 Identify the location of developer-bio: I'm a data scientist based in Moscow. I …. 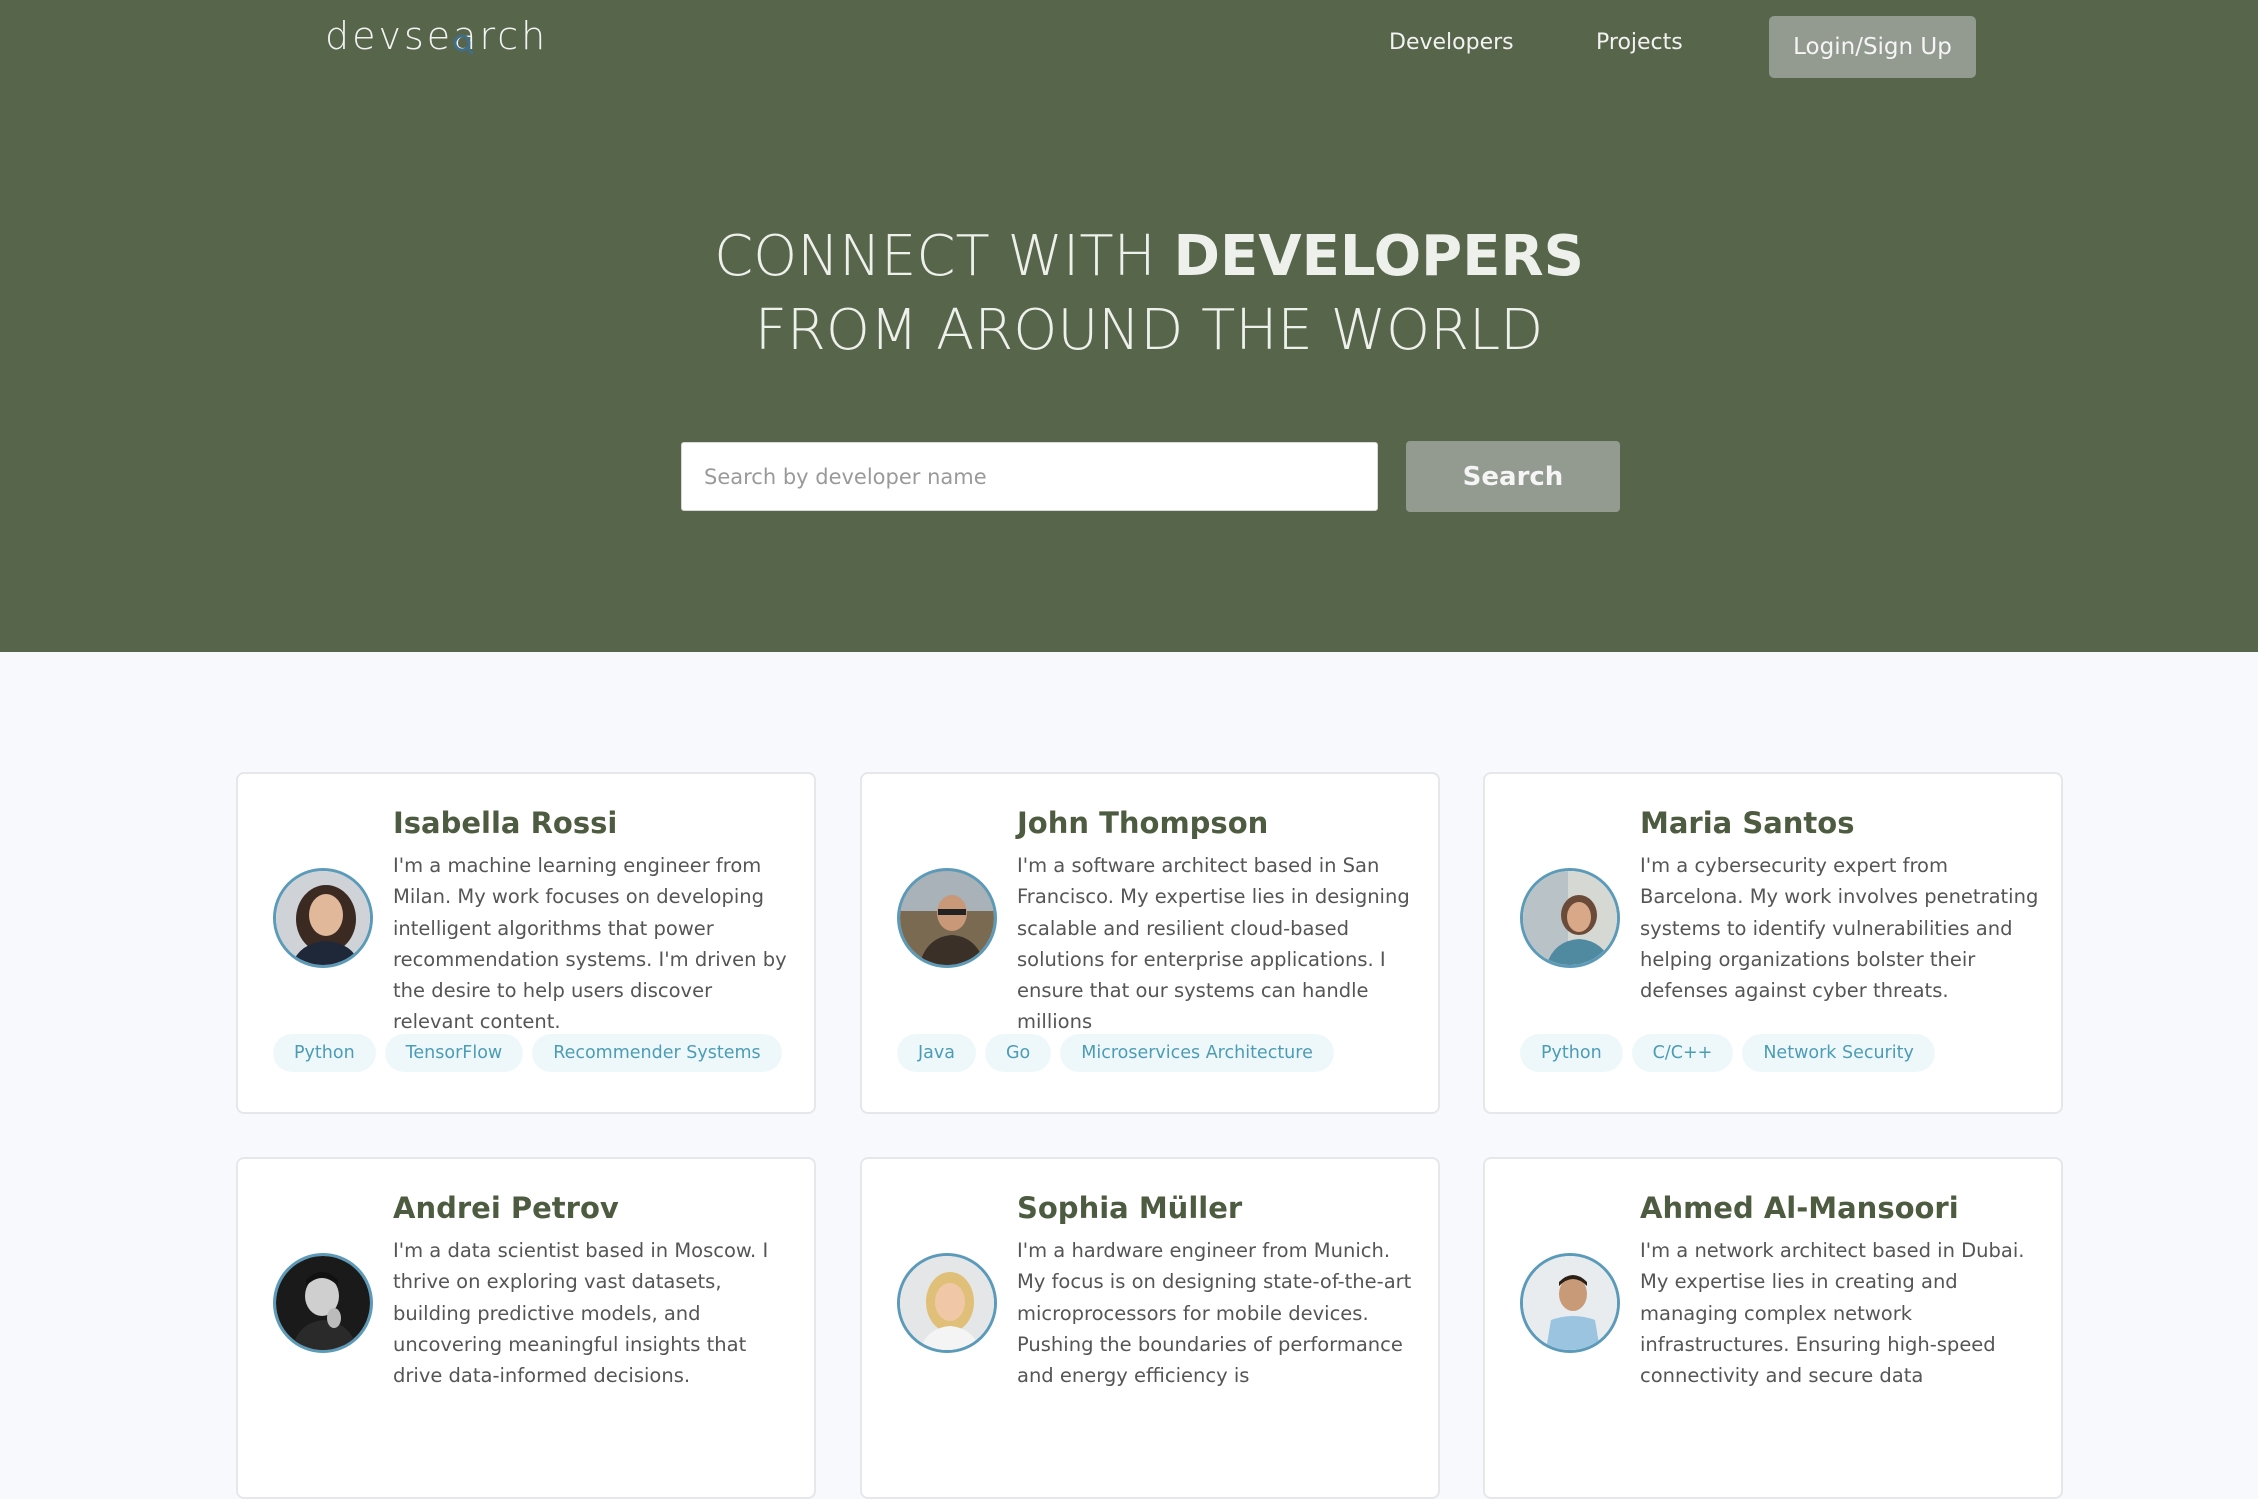
(581, 1313).